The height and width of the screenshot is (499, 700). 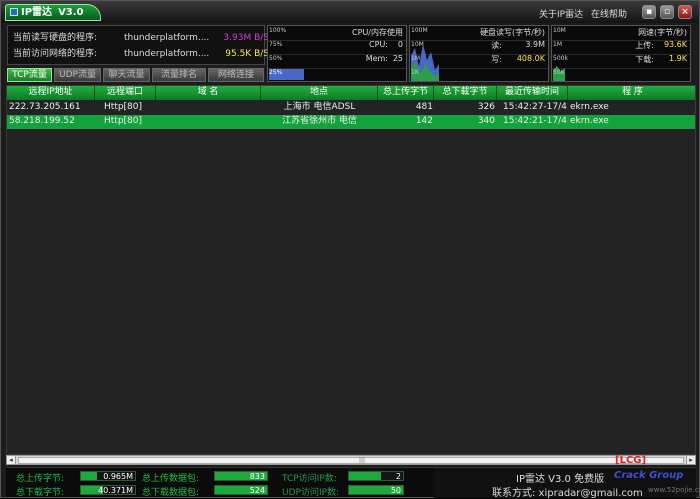 I want to click on app-version: V3.0, so click(x=71, y=12).